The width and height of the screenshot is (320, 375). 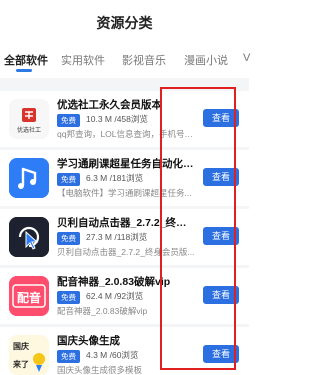 I want to click on active-tab-indicator, so click(x=24, y=70).